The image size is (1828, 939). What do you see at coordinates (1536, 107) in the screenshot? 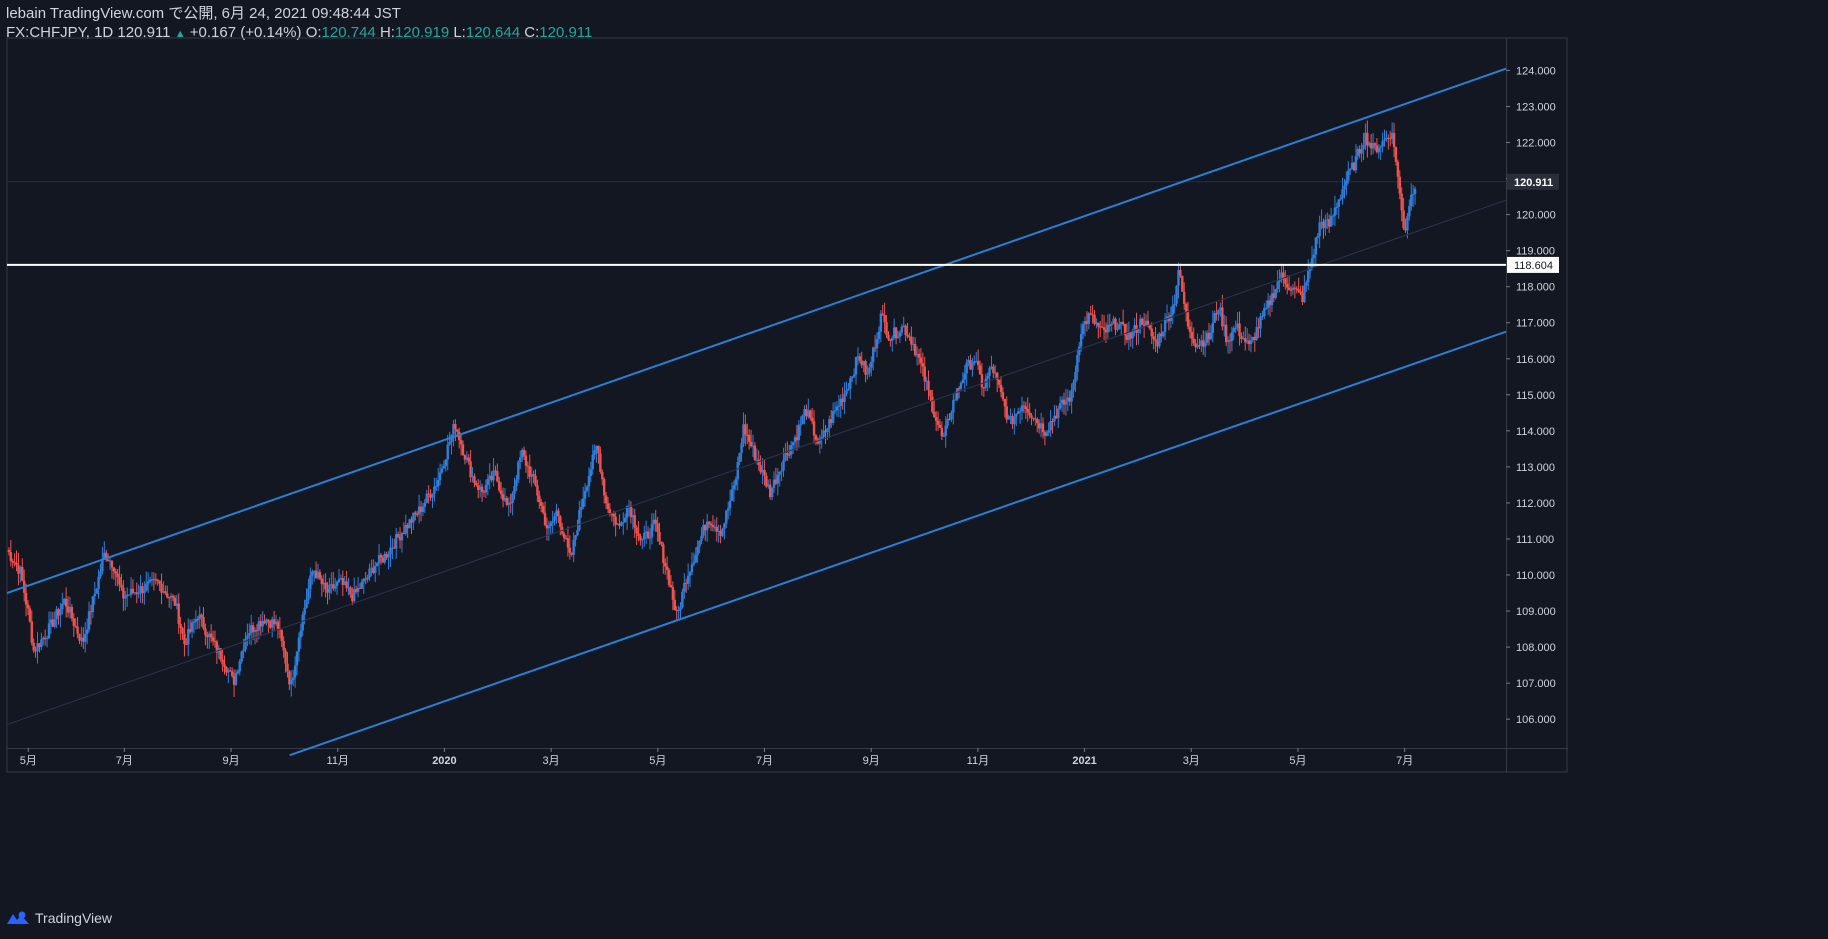
I see `y-tick-label: 123.000` at bounding box center [1536, 107].